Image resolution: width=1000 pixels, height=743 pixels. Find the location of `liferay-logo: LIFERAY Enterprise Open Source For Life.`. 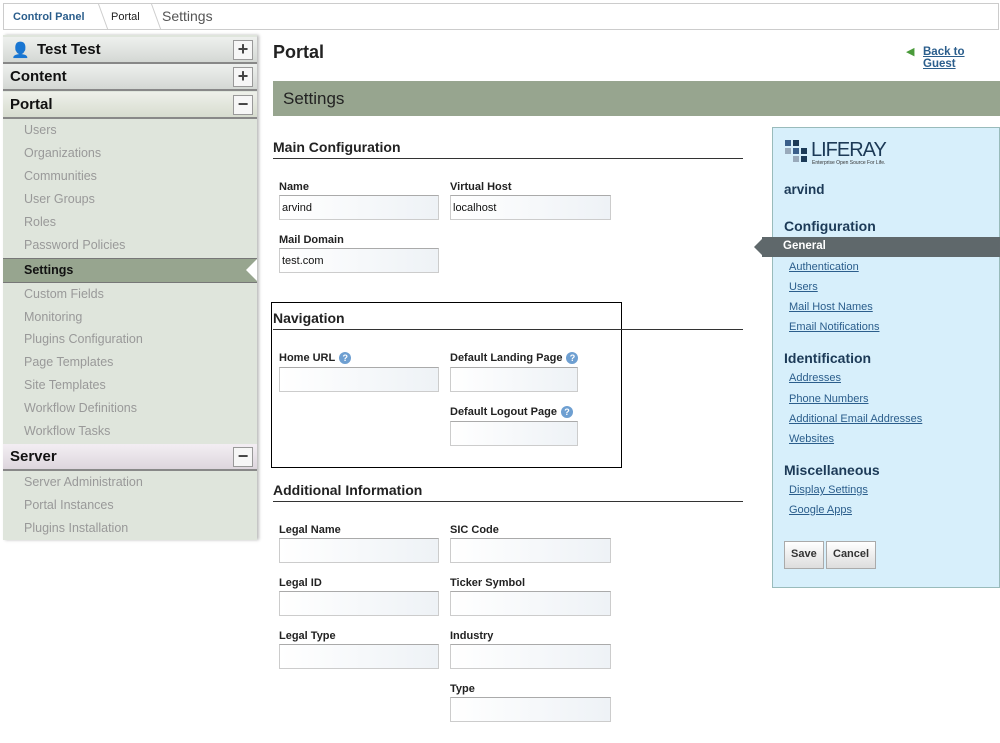

liferay-logo: LIFERAY Enterprise Open Source For Life. is located at coordinates (836, 154).